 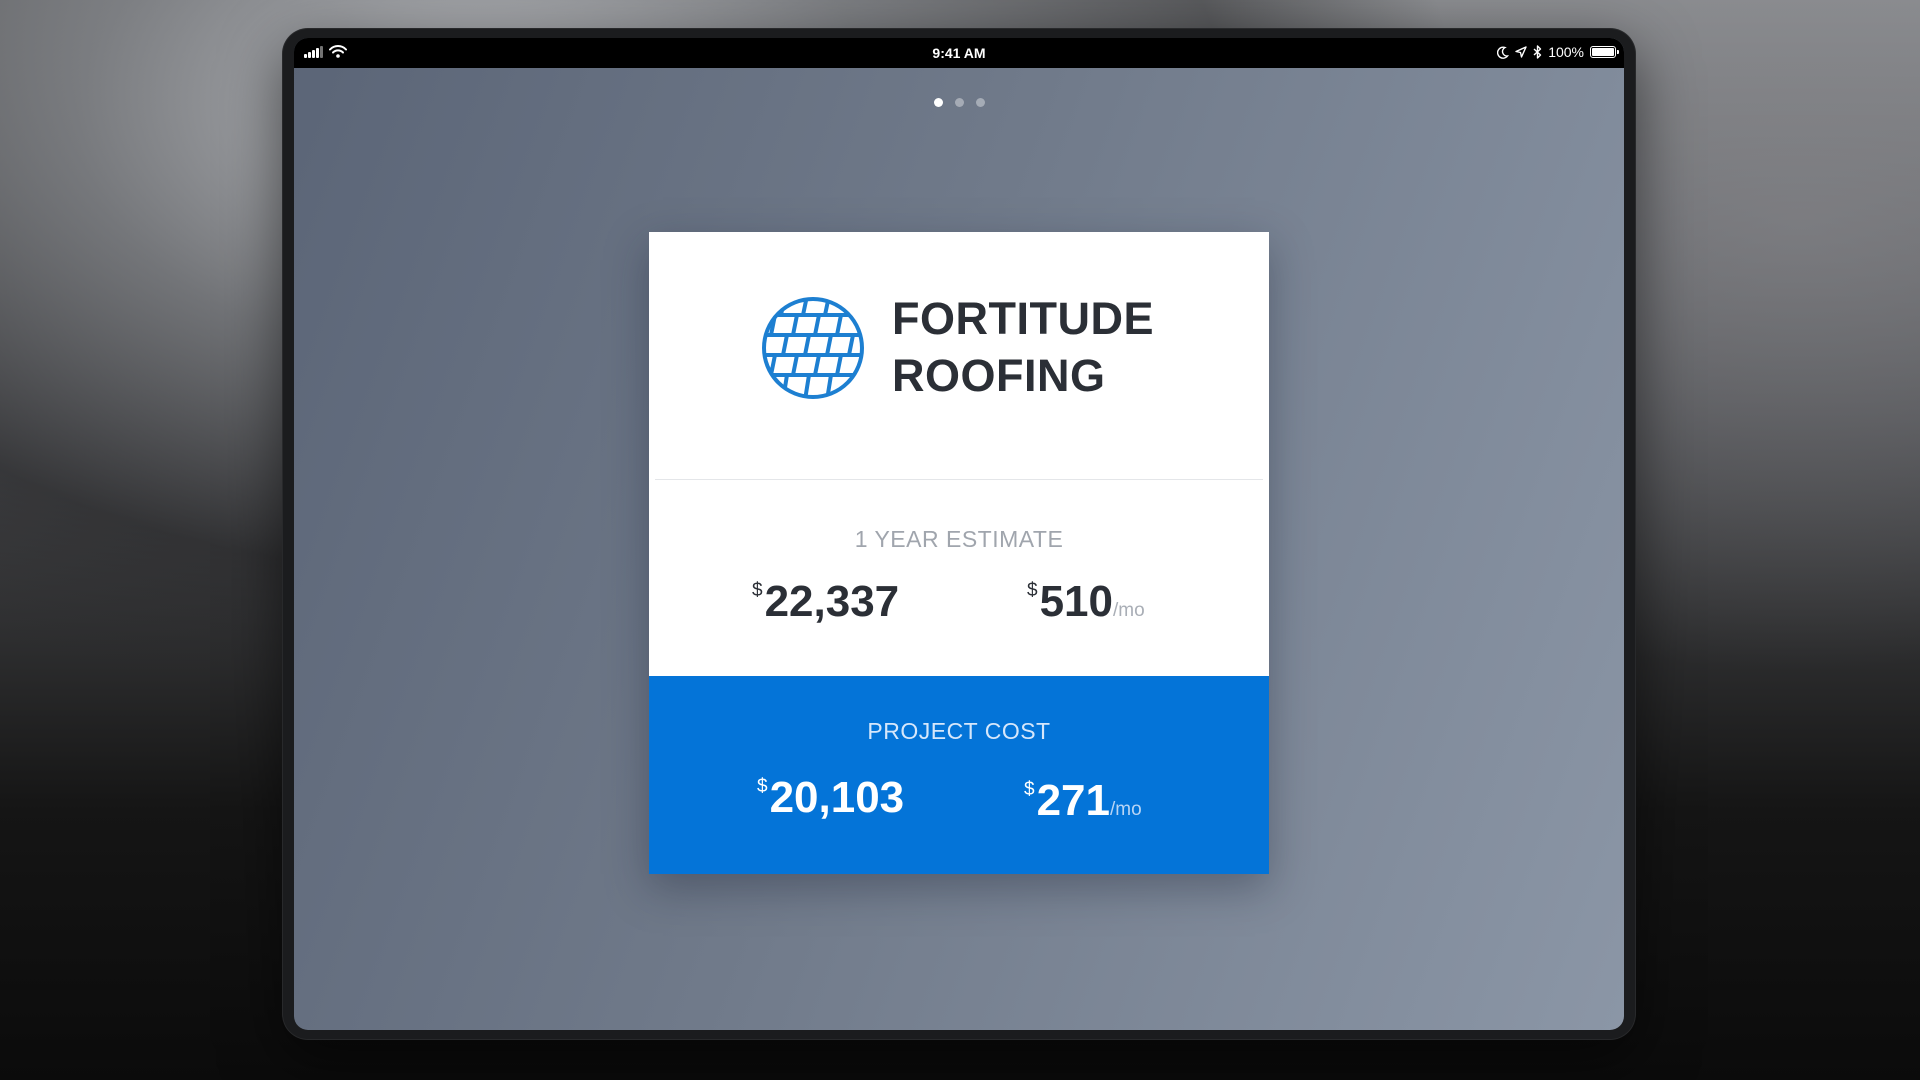 I want to click on battery-fill, so click(x=1603, y=52).